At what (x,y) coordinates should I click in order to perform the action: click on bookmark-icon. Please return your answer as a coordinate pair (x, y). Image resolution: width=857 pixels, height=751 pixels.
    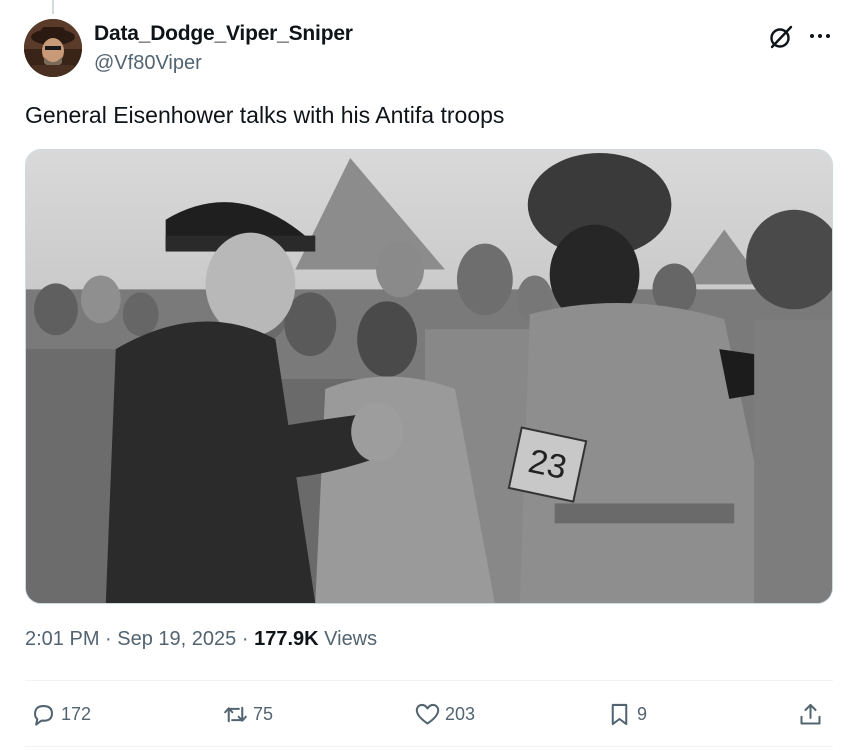
    Looking at the image, I should click on (619, 714).